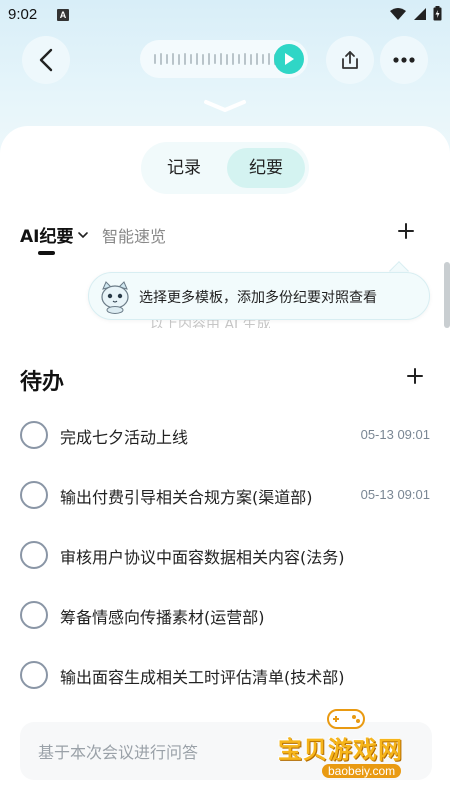  I want to click on add-todo-button, so click(415, 378).